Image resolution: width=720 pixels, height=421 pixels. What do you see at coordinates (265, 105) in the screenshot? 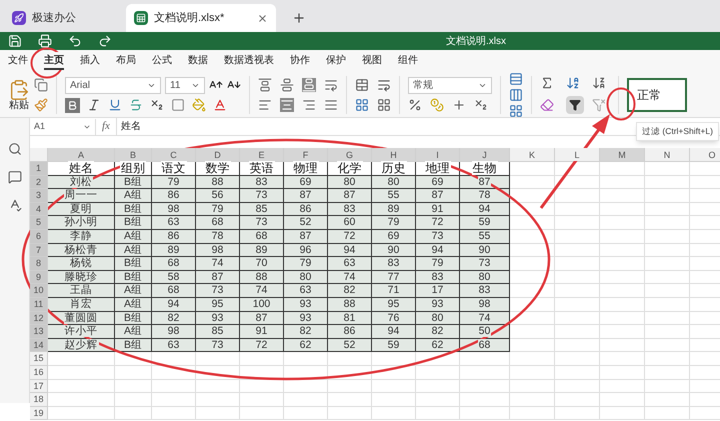
I see `align-left-icon` at bounding box center [265, 105].